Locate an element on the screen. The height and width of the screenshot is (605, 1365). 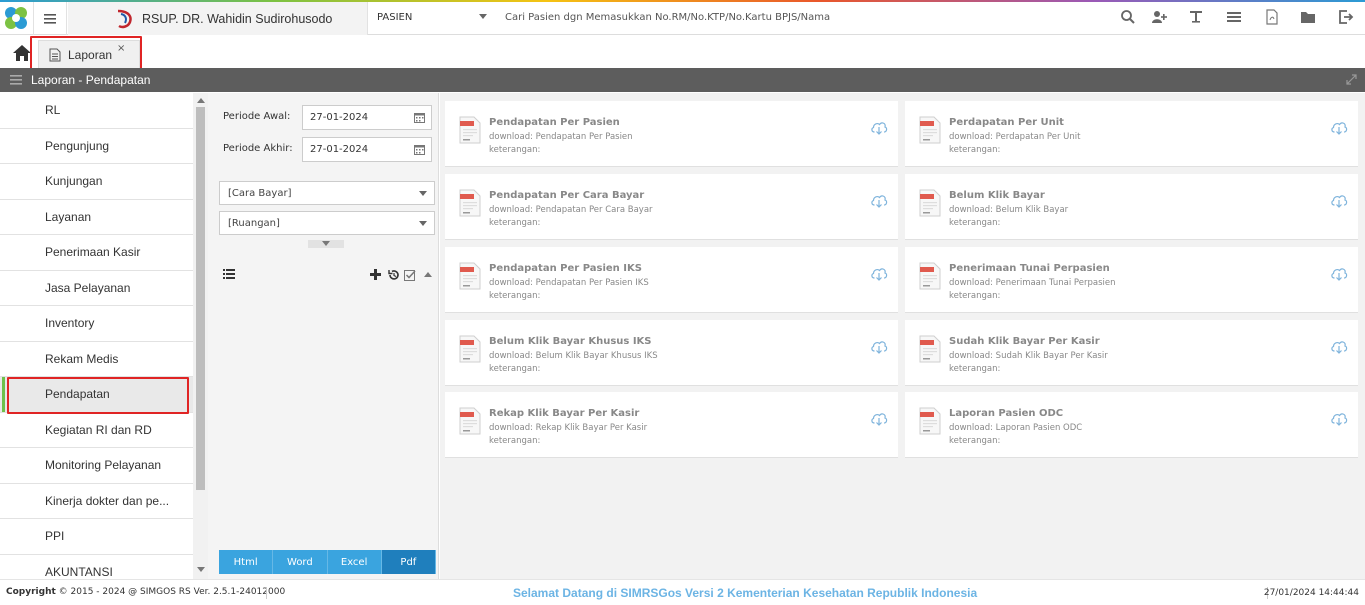
sidebar-item-rl: RL is located at coordinates (96, 111).